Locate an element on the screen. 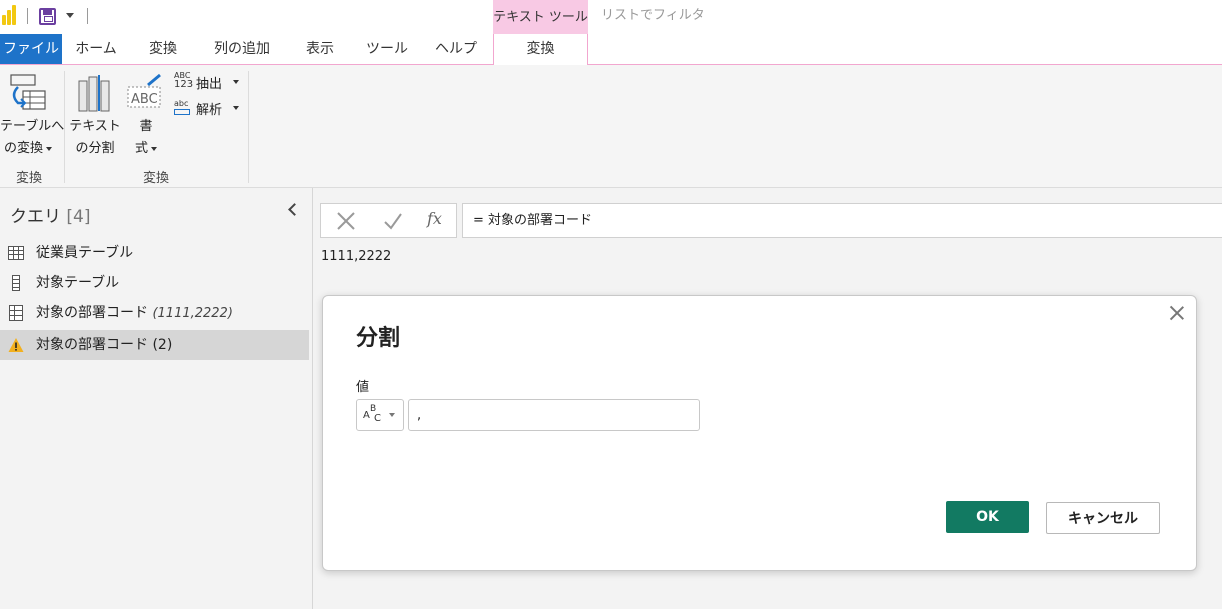 This screenshot has height=609, width=1222. tab-view: 表示 is located at coordinates (320, 49).